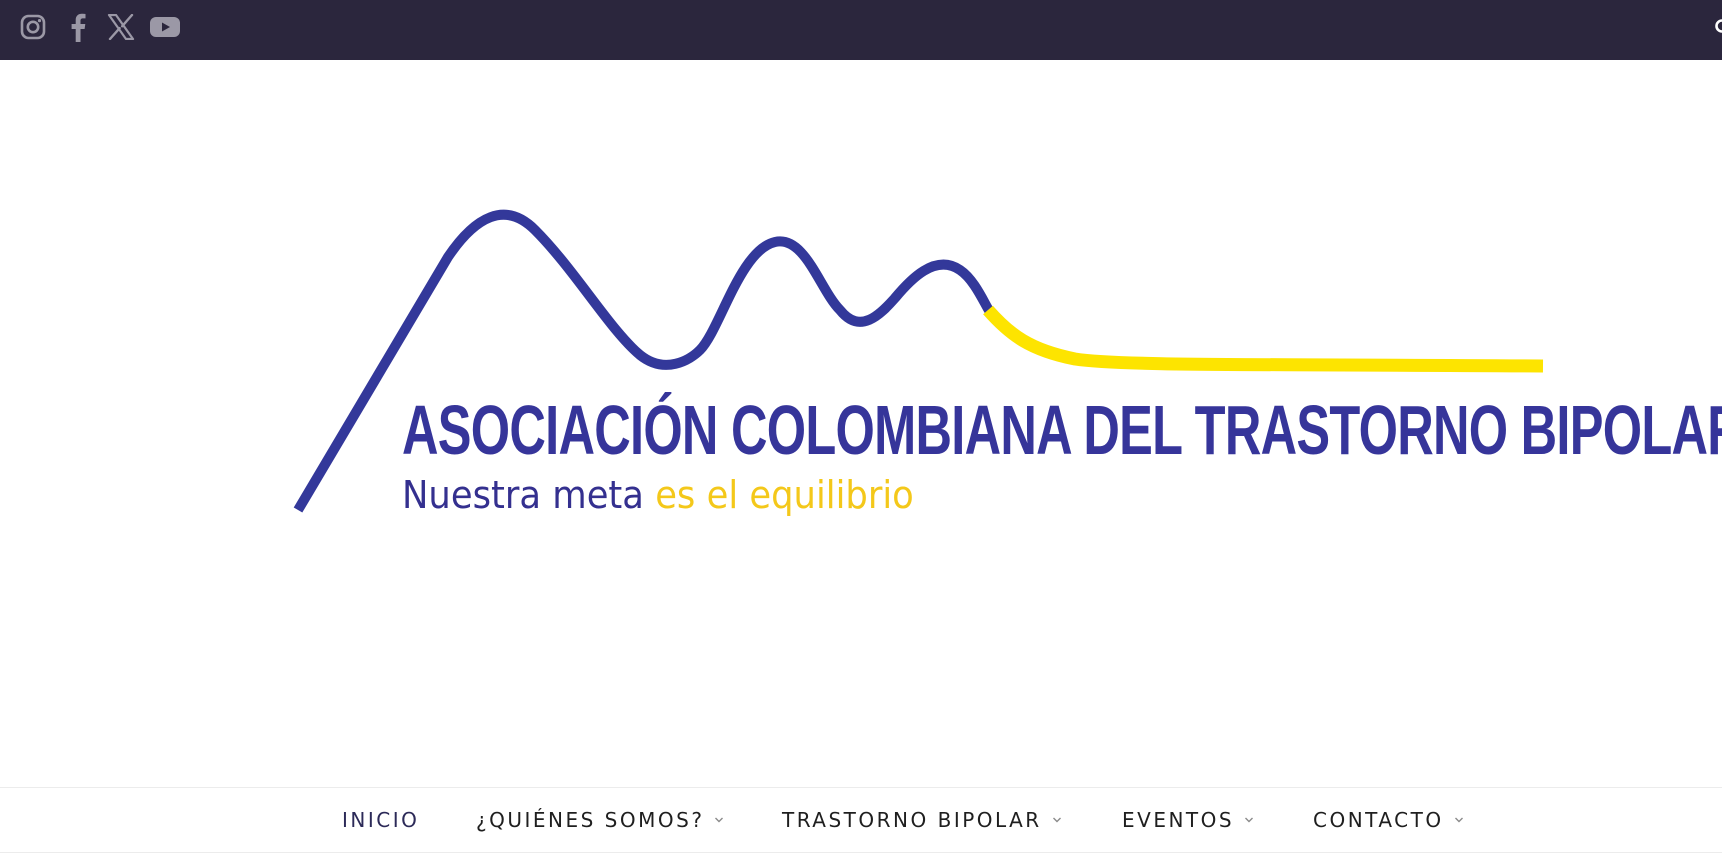 The height and width of the screenshot is (858, 1722). What do you see at coordinates (1378, 820) in the screenshot?
I see `nav-item-label: CONTACTO` at bounding box center [1378, 820].